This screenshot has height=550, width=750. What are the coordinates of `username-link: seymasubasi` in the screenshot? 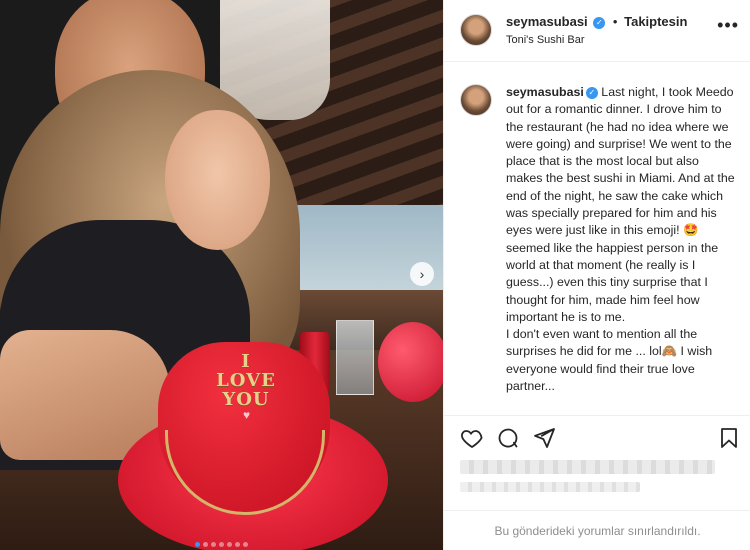 It's located at (547, 21).